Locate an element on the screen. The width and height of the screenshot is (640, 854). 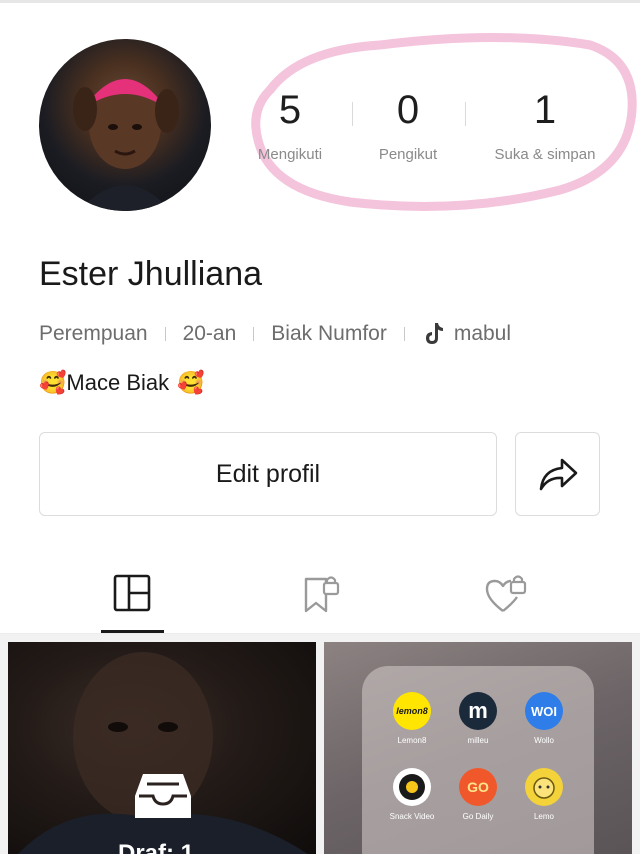
app-wollo: WOI Wollo is located at coordinates (544, 718).